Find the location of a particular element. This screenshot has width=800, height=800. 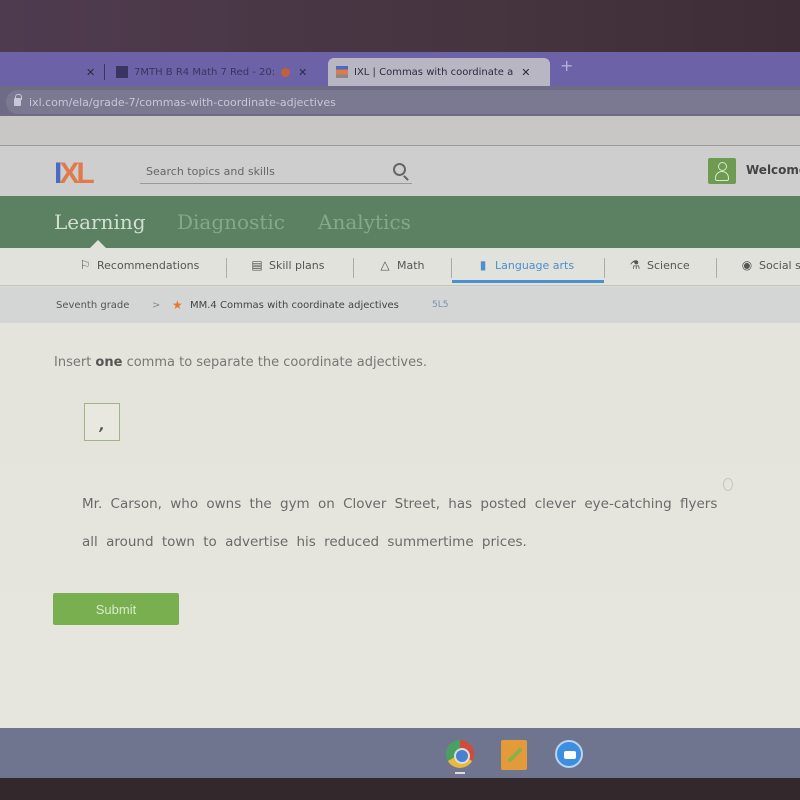

submit-button: Submit is located at coordinates (116, 609).